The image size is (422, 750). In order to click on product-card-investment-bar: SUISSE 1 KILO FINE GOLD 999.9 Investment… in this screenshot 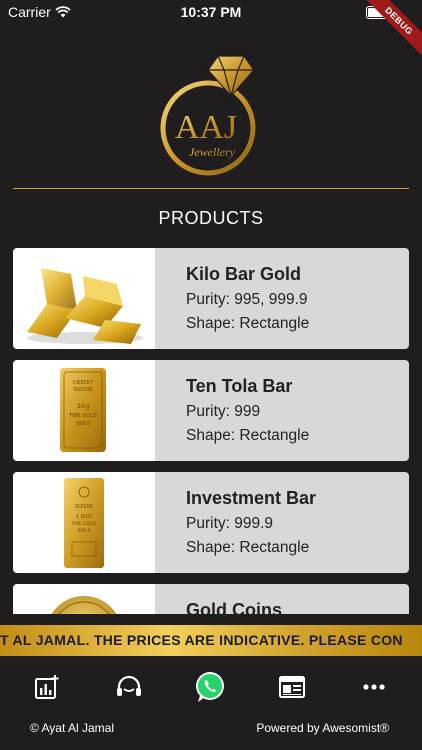, I will do `click(211, 522)`.